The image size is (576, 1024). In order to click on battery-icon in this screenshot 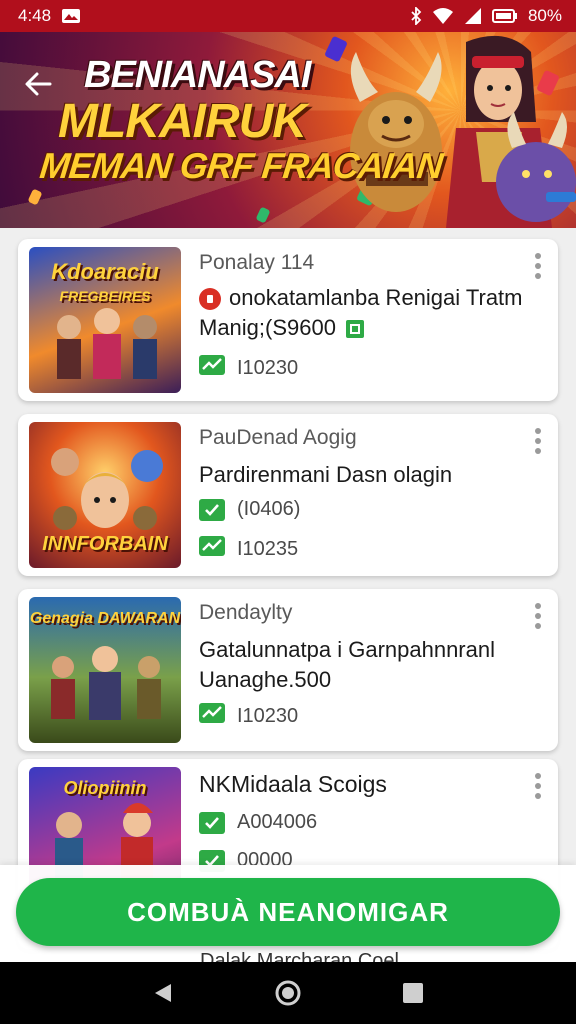, I will do `click(504, 16)`.